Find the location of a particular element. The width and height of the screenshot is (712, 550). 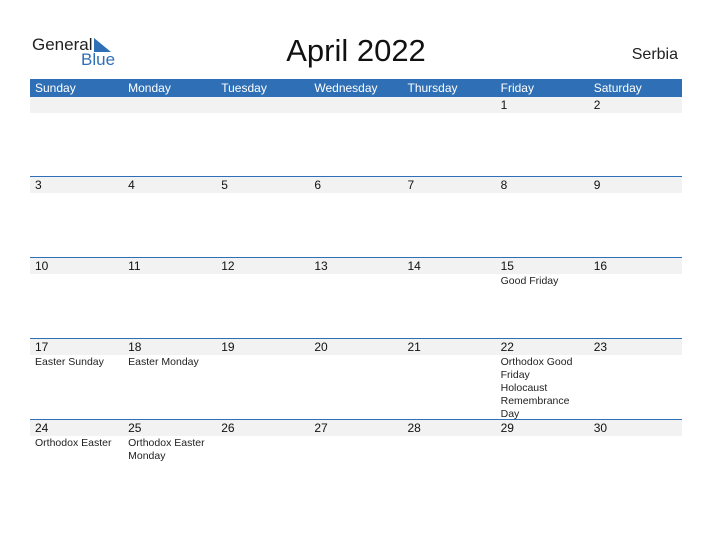

day-number: 10 is located at coordinates (77, 266).